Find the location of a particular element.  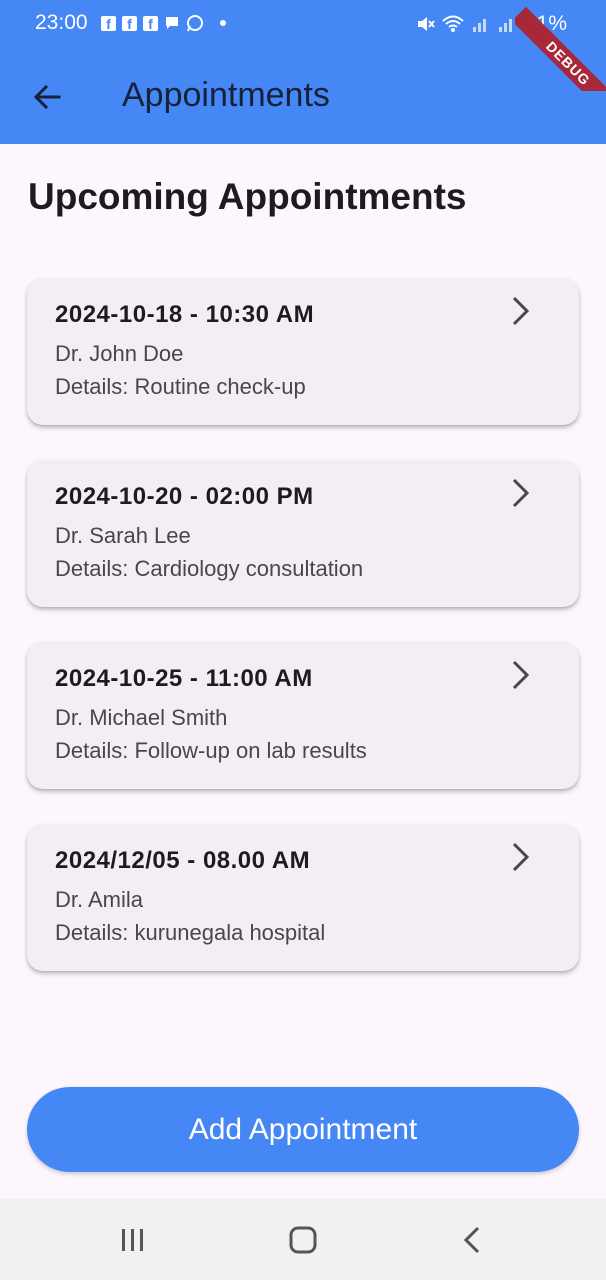

home-icon is located at coordinates (303, 1240).